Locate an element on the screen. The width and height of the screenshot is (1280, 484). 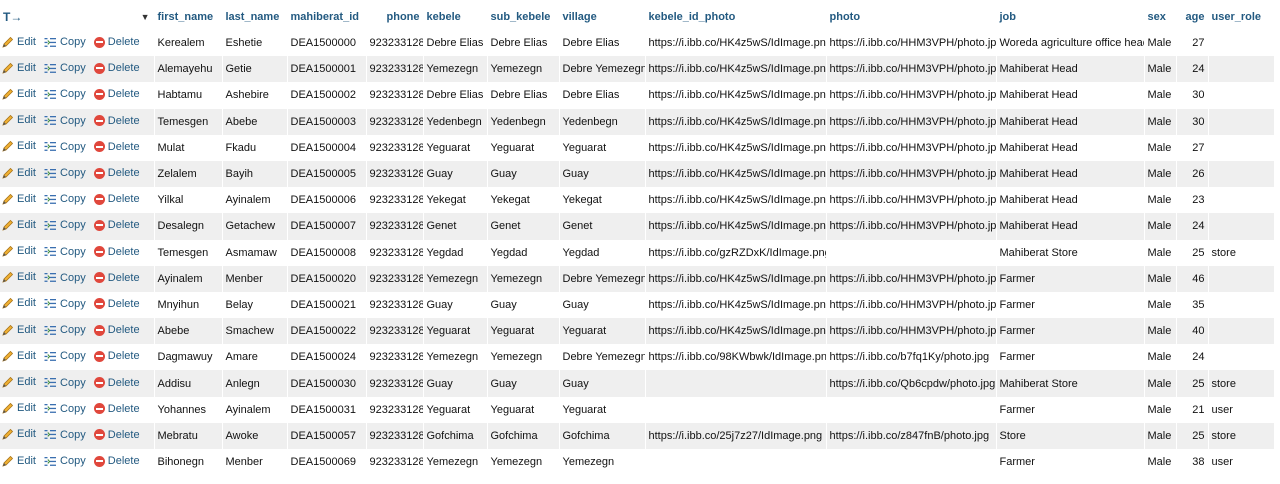
cell-first-name: Alemayehu is located at coordinates (188, 69).